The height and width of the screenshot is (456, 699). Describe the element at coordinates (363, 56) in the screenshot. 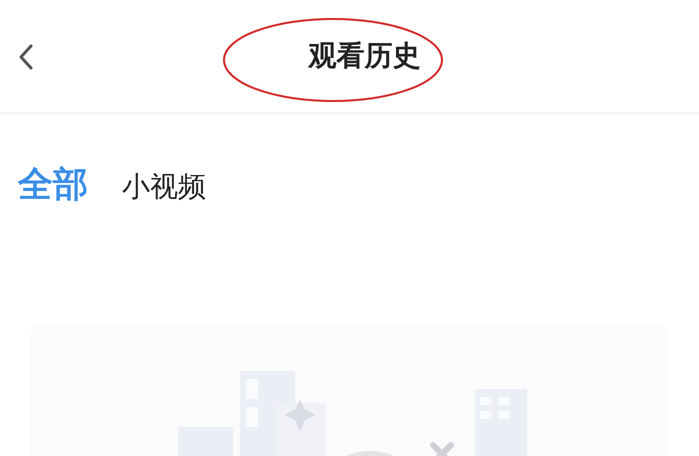

I see `page-title: 观看历史` at that location.